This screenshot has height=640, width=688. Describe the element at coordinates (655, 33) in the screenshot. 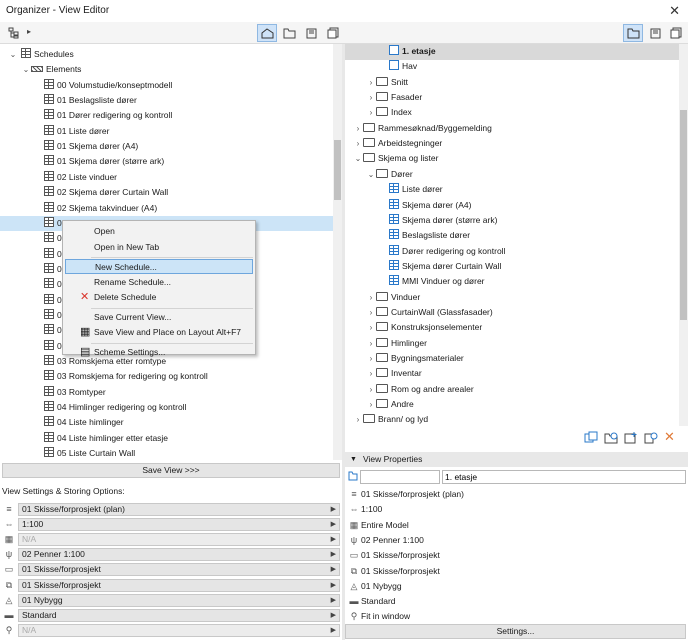

I see `right-layout-book-icon` at that location.